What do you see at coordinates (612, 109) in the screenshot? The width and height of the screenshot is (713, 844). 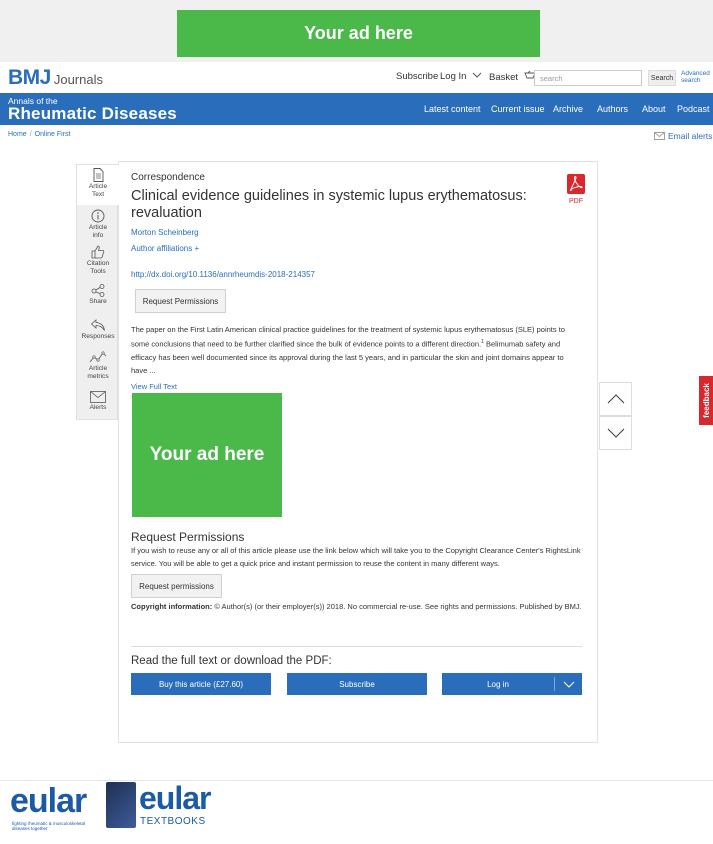 I see `nav-authors: Authors` at bounding box center [612, 109].